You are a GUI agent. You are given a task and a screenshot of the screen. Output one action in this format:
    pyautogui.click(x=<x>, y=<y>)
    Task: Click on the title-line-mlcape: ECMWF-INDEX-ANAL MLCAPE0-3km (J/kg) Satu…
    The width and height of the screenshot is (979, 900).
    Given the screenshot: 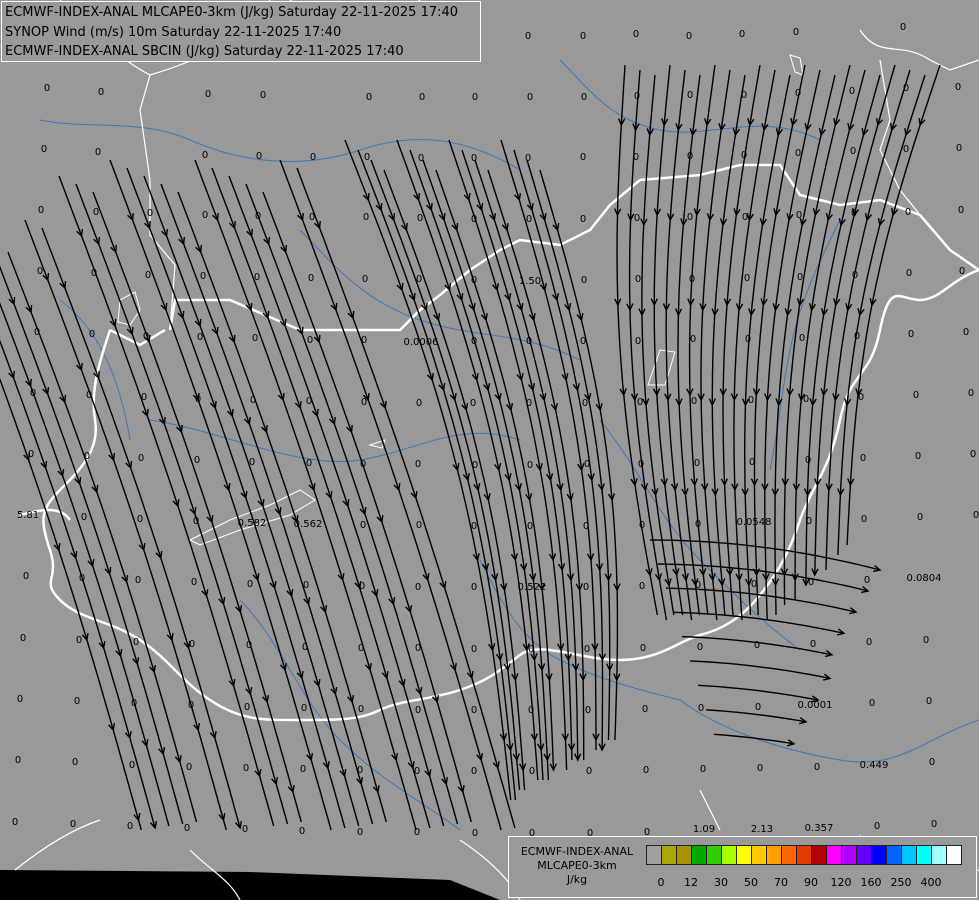 What is the action you would take?
    pyautogui.click(x=232, y=12)
    